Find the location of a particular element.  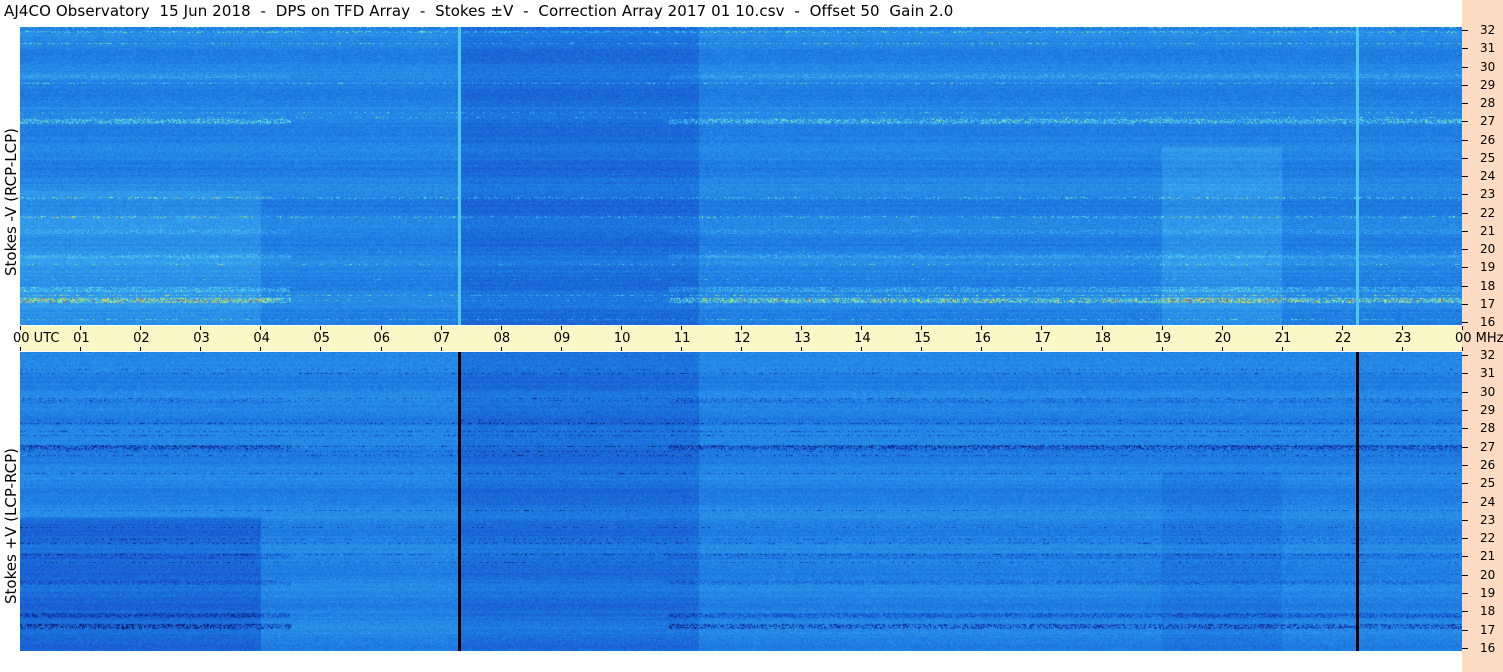

utc-tick-label: 14 is located at coordinates (862, 338).